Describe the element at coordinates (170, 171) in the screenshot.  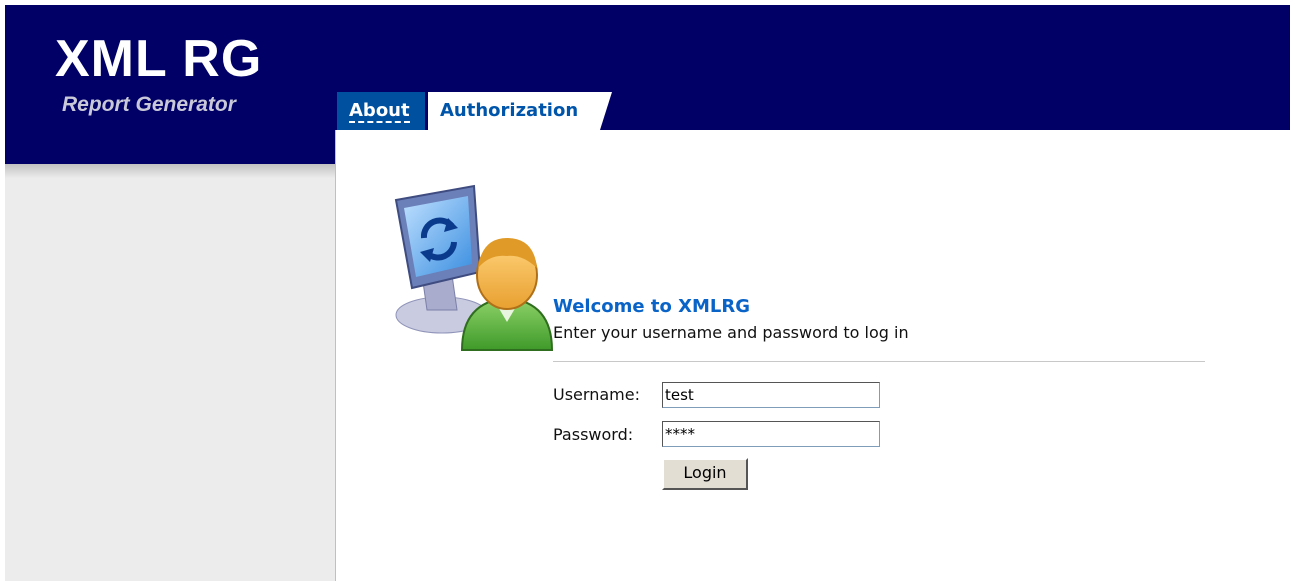
I see `sidebar-shadow` at that location.